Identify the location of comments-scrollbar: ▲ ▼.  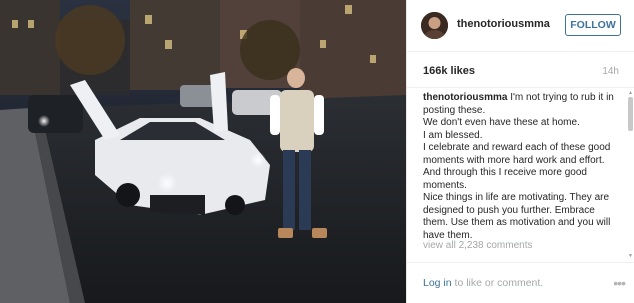
(630, 175).